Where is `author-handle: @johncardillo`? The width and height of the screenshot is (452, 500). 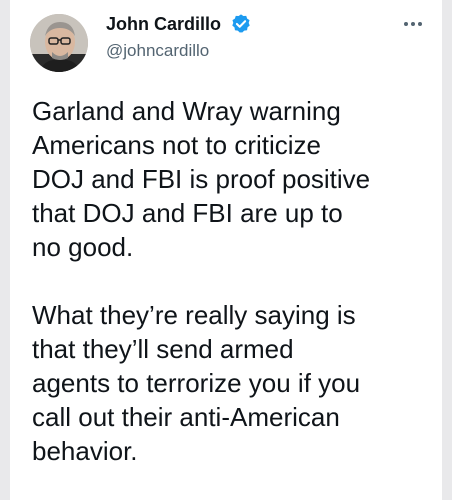
author-handle: @johncardillo is located at coordinates (157, 51).